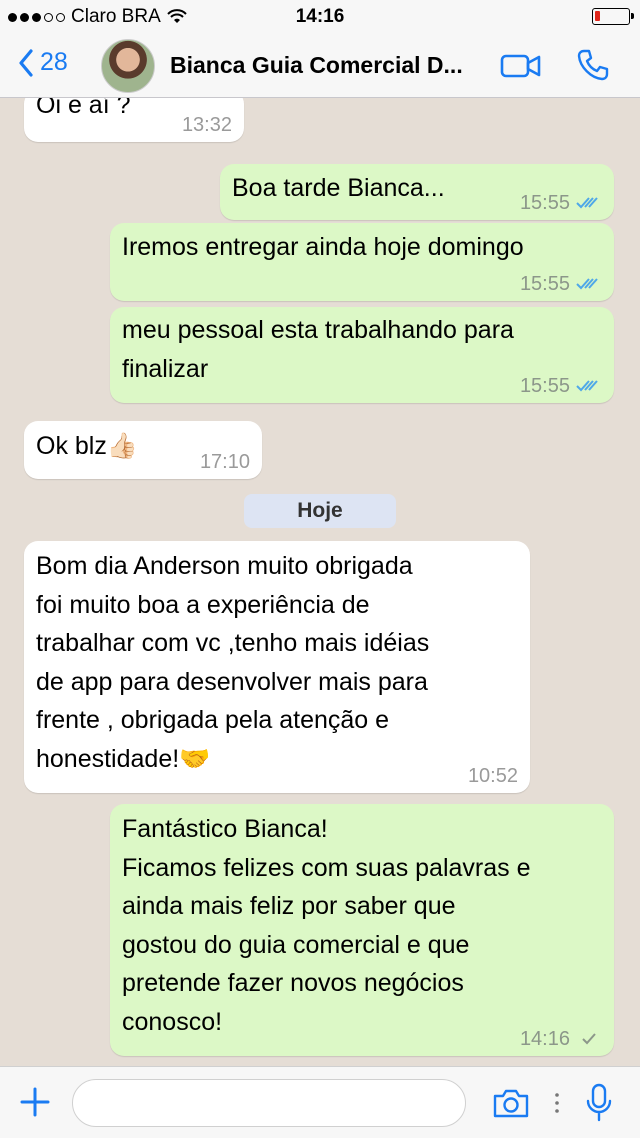  What do you see at coordinates (165, 368) in the screenshot?
I see `message-line: finalizar` at bounding box center [165, 368].